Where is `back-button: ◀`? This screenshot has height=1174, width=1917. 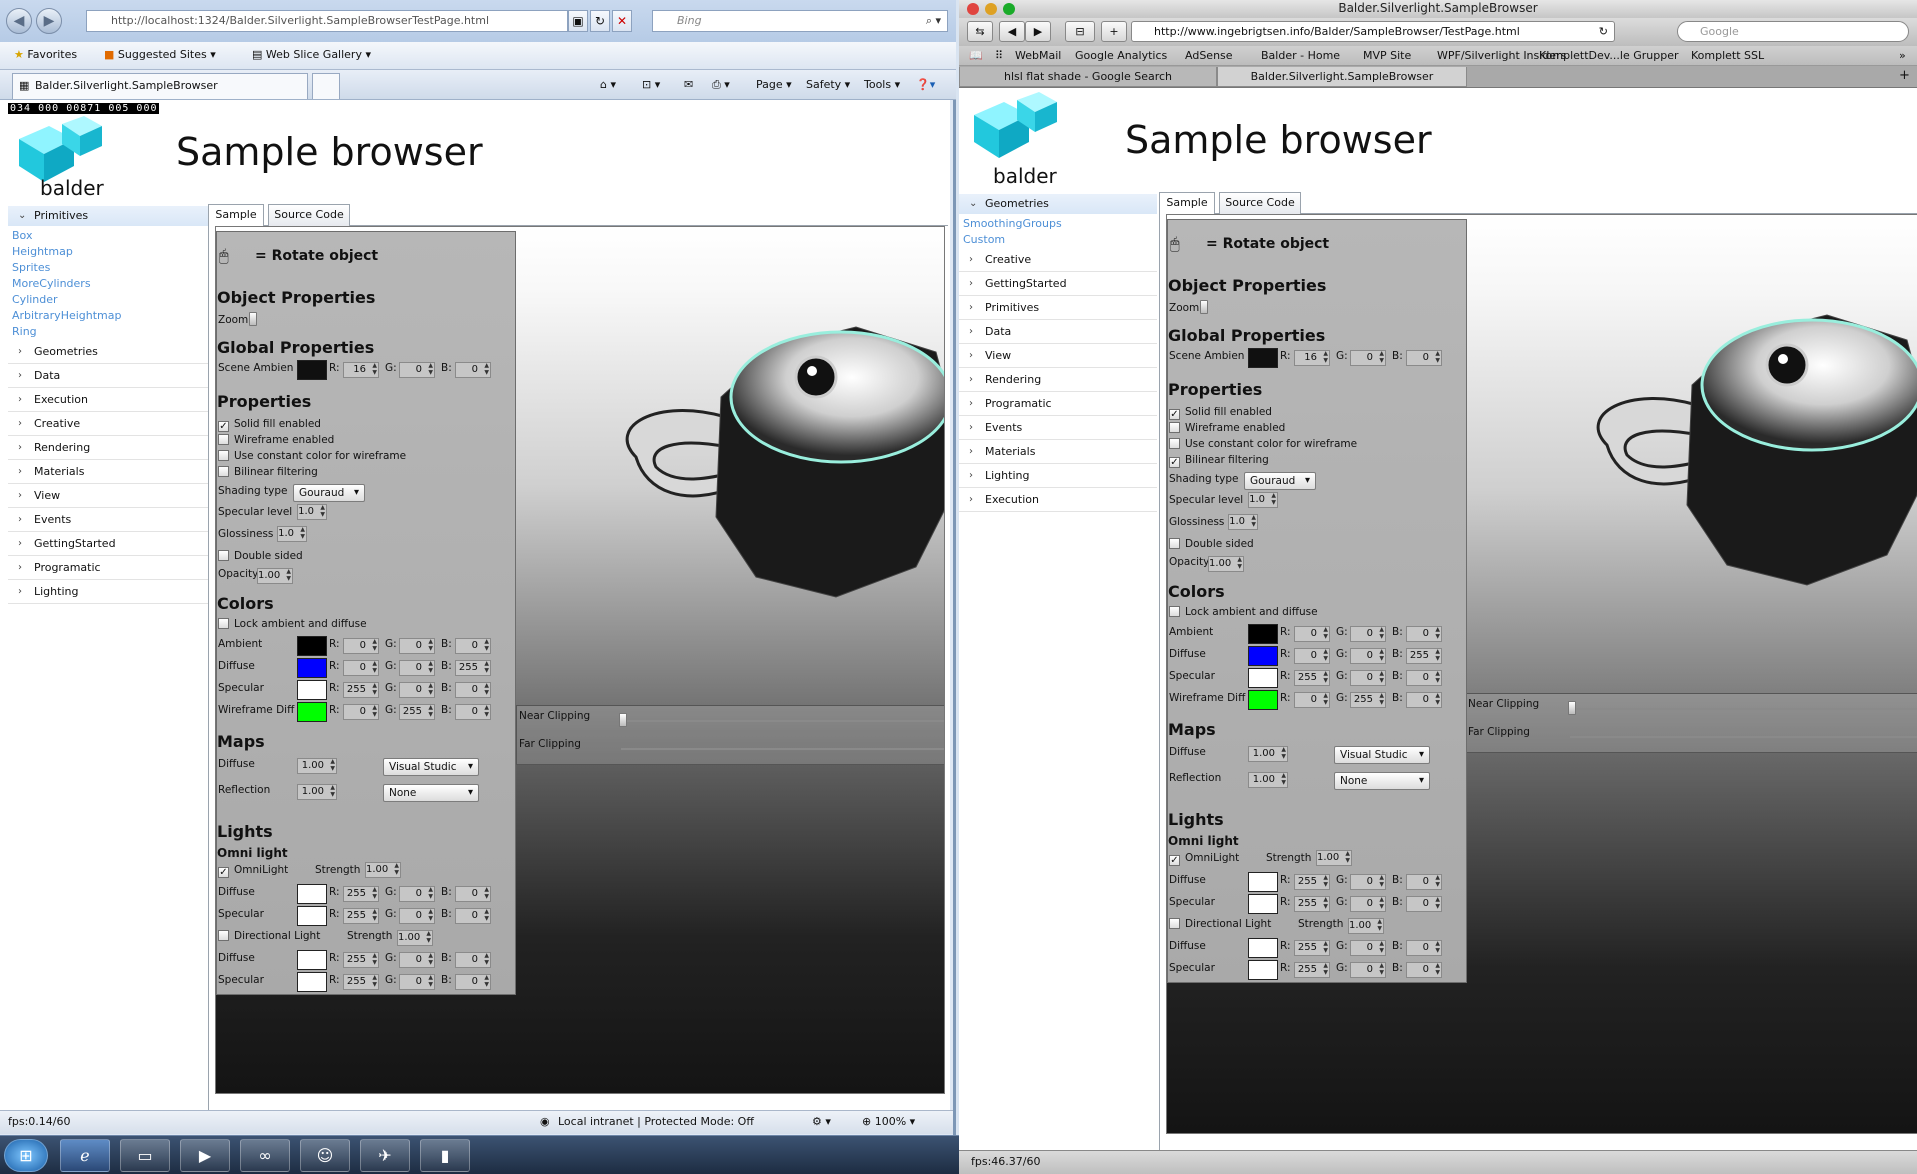 back-button: ◀ is located at coordinates (1012, 31).